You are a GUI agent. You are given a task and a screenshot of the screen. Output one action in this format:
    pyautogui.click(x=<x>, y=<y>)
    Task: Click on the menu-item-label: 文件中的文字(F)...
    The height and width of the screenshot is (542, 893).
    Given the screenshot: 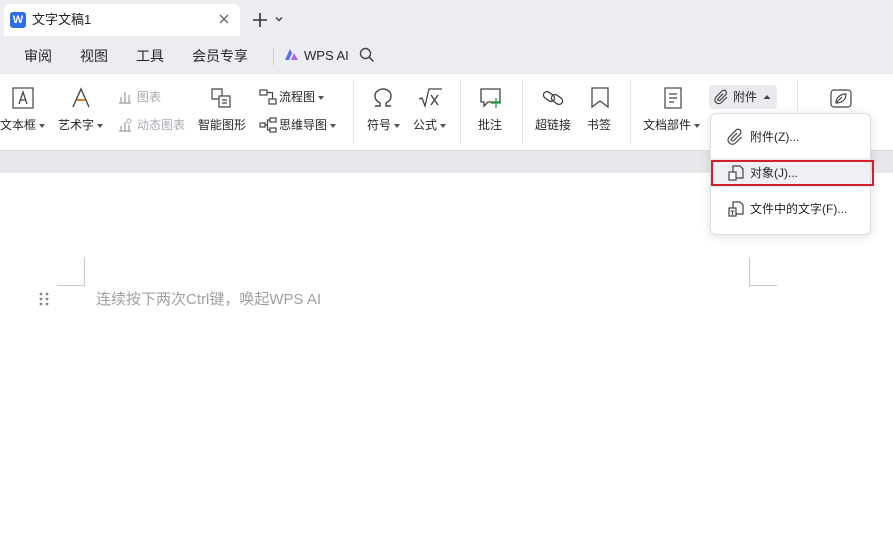 What is the action you would take?
    pyautogui.click(x=799, y=209)
    